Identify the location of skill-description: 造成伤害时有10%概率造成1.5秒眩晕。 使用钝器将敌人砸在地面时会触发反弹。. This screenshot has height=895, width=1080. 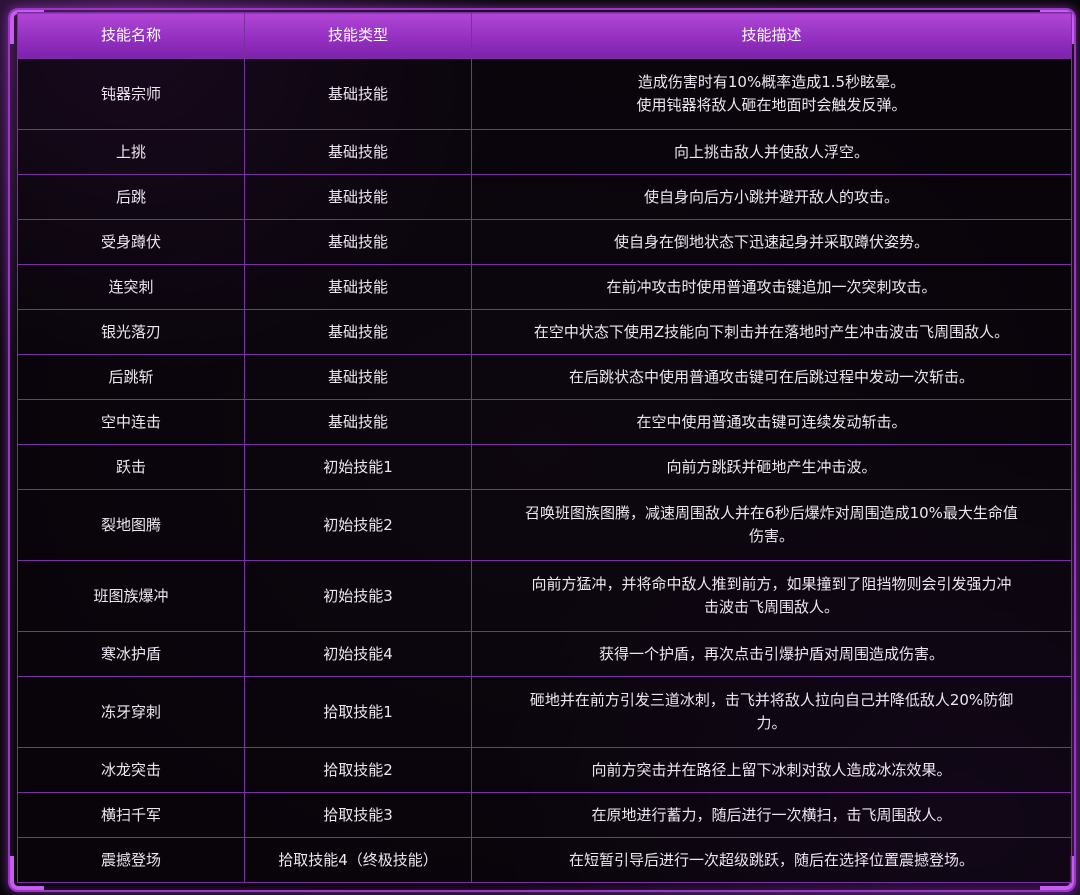
(771, 94).